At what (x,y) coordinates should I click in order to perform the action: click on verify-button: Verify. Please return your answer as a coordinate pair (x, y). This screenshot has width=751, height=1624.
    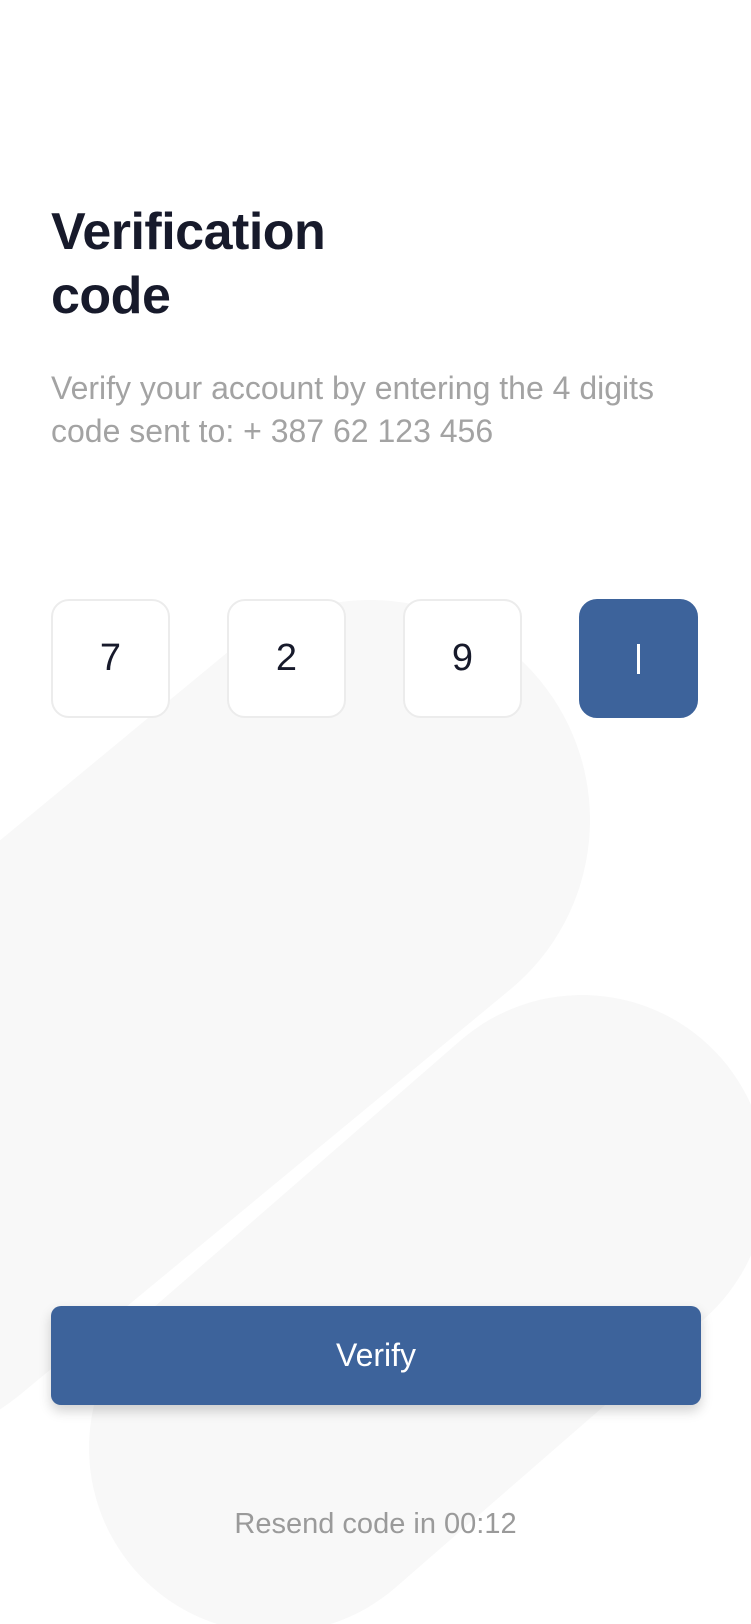
    Looking at the image, I should click on (376, 1355).